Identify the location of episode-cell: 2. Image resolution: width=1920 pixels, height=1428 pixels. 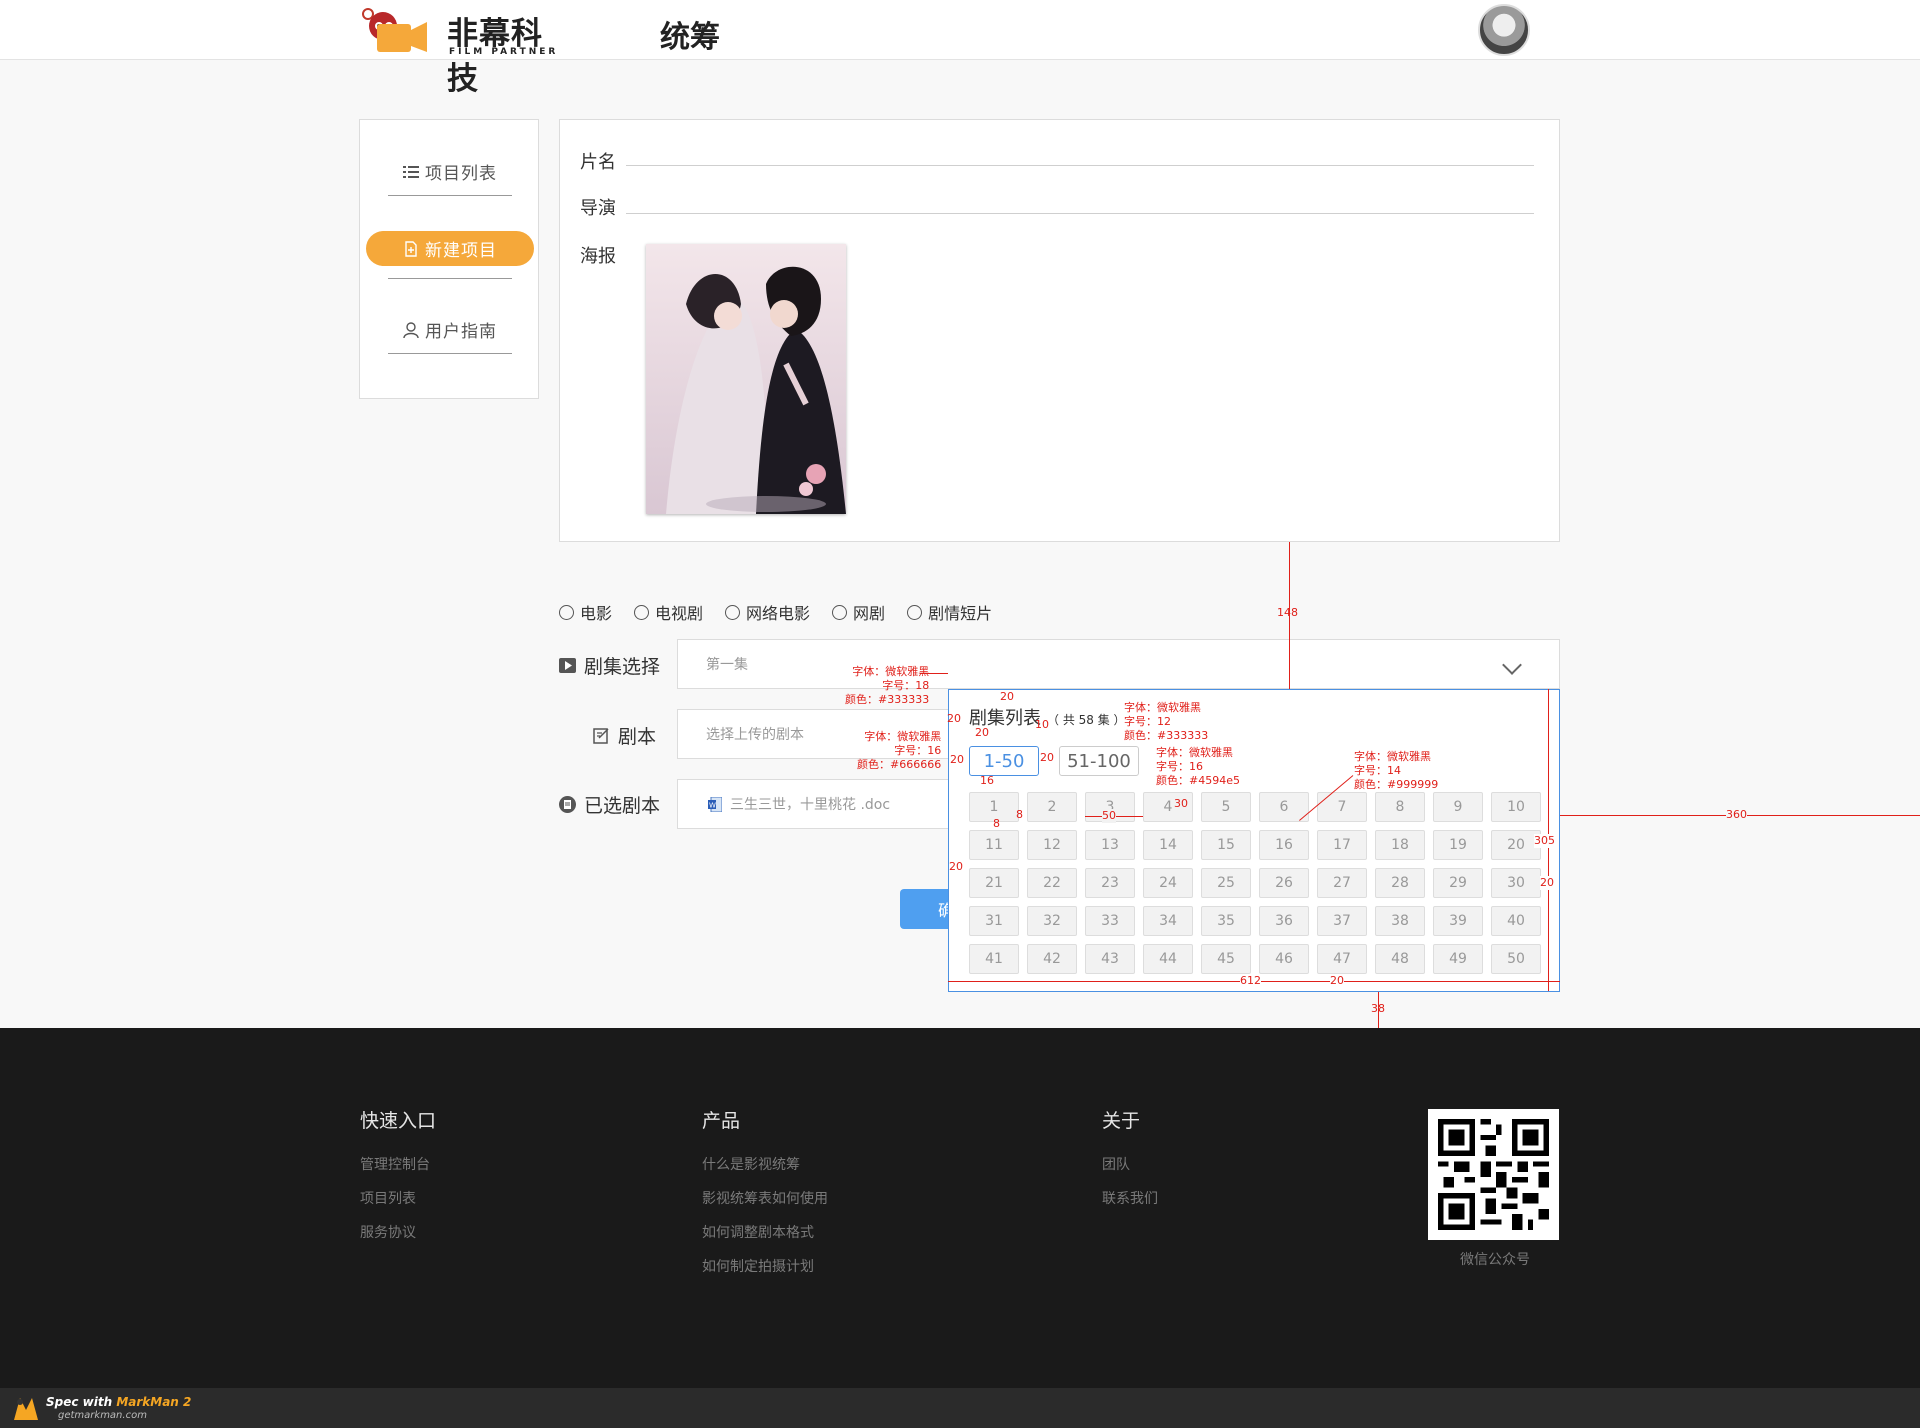
(1052, 807).